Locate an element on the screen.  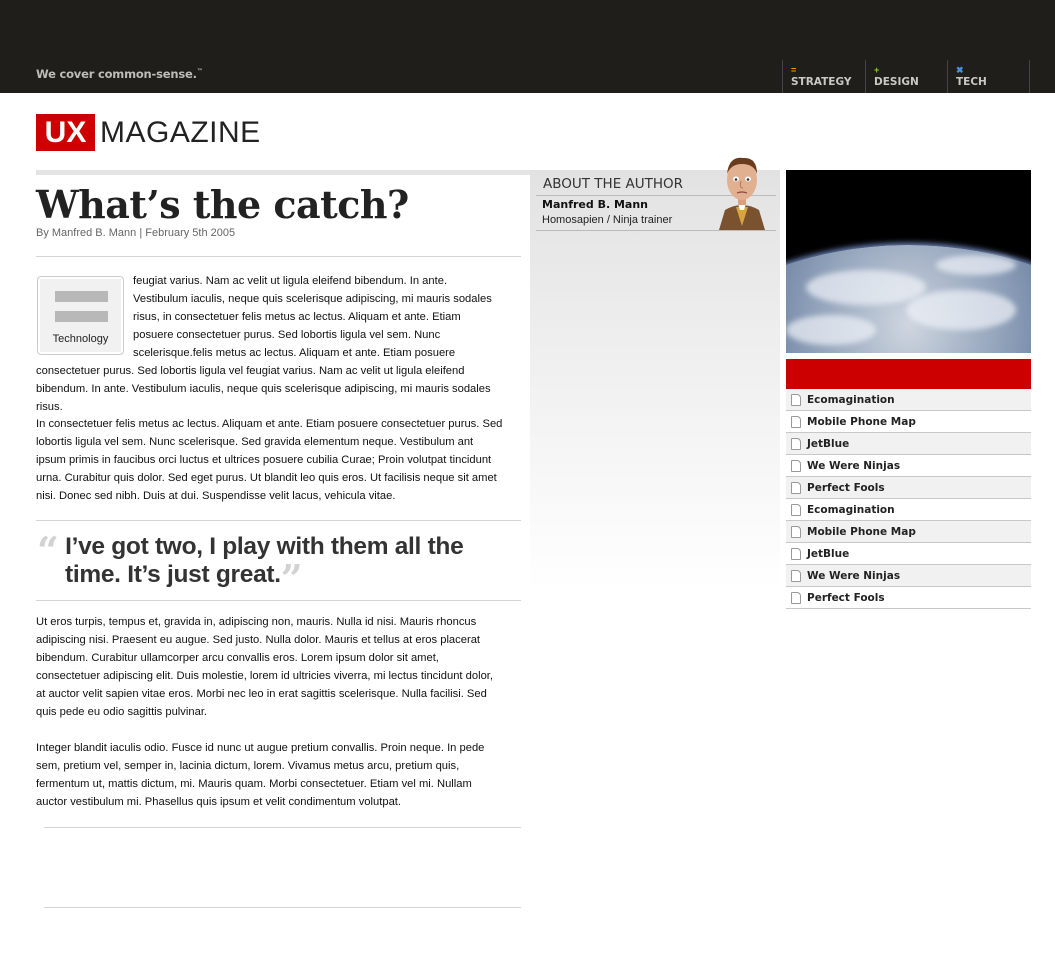
author-heading: ABOUT THE AUTHOR is located at coordinates (613, 184).